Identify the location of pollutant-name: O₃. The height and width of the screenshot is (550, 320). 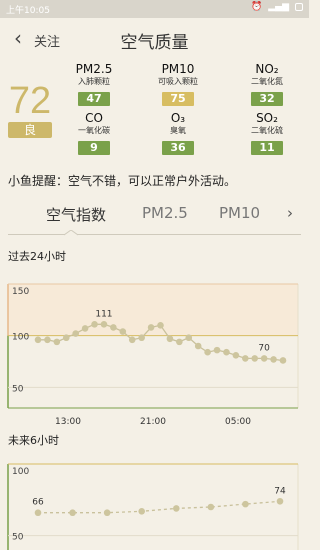
(178, 118).